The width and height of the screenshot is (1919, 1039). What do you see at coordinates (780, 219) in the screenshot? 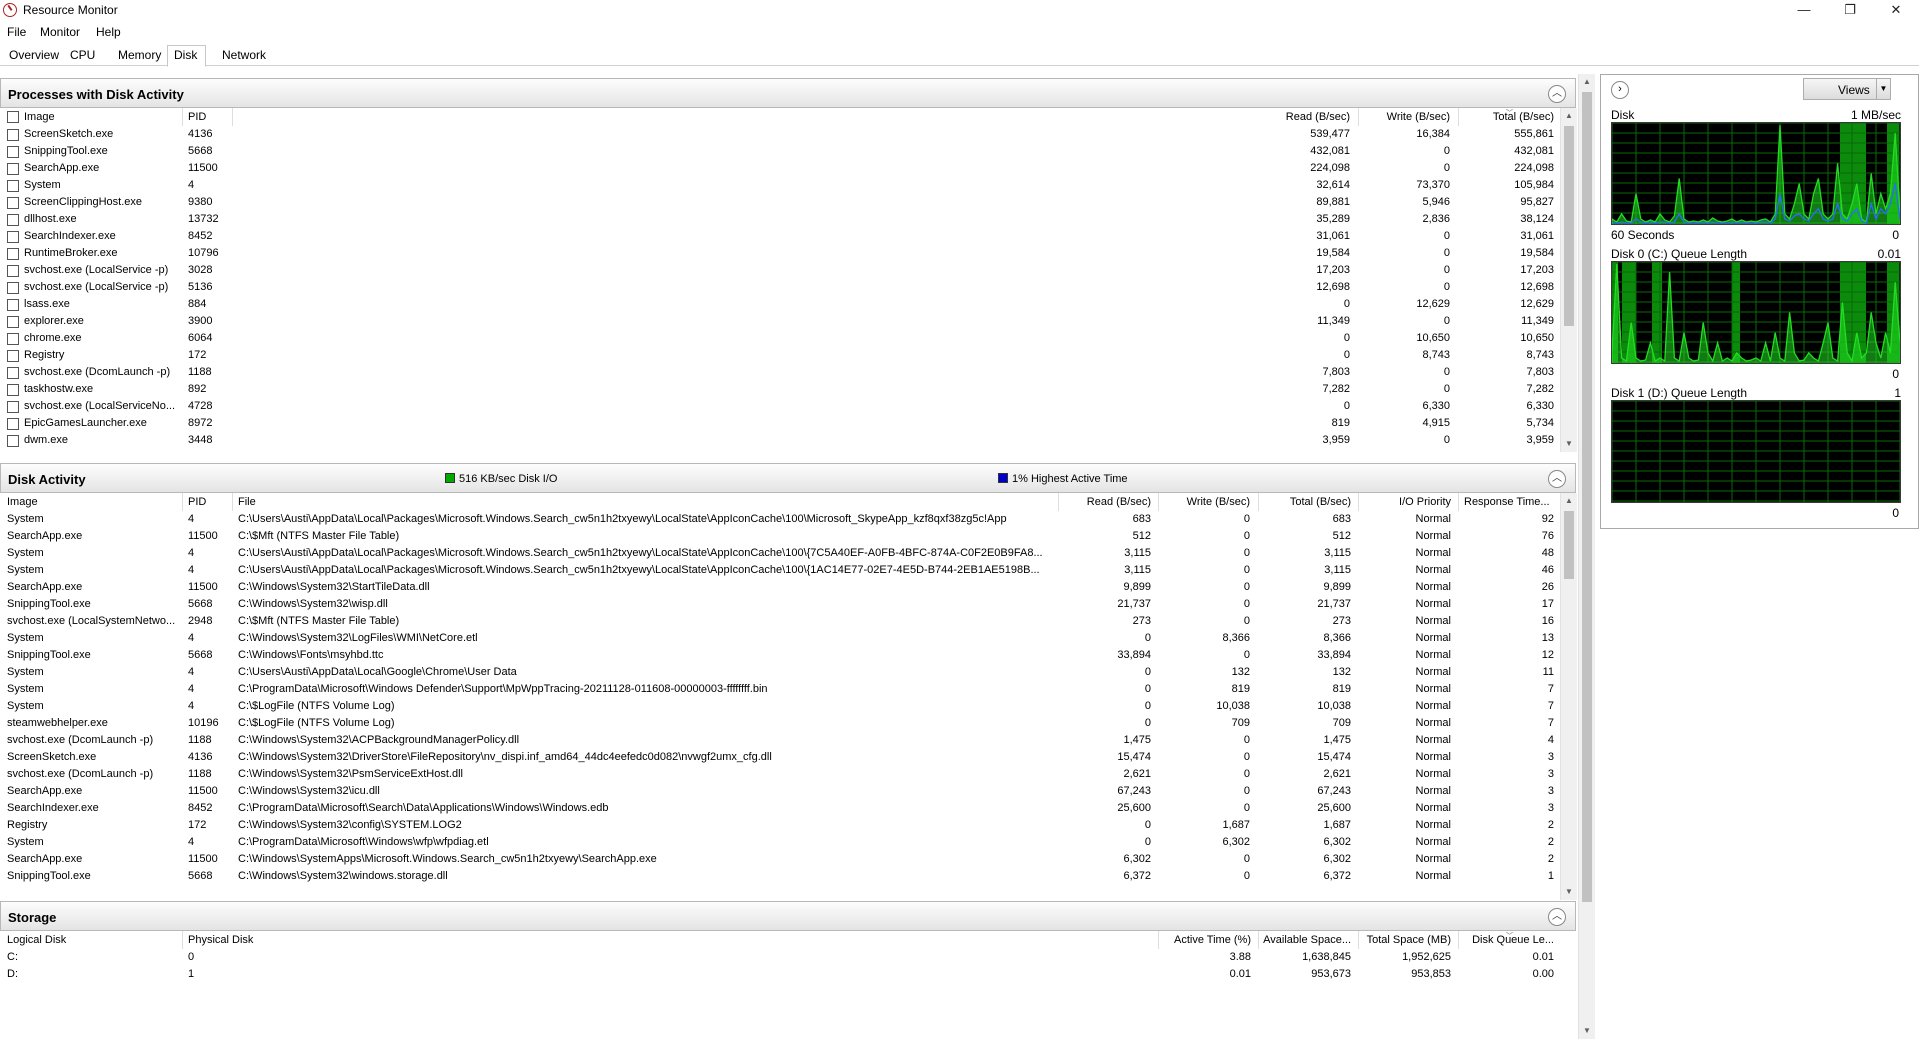
I see `process-row: dllhost.exe 13732 35,289 2,836 38,124` at bounding box center [780, 219].